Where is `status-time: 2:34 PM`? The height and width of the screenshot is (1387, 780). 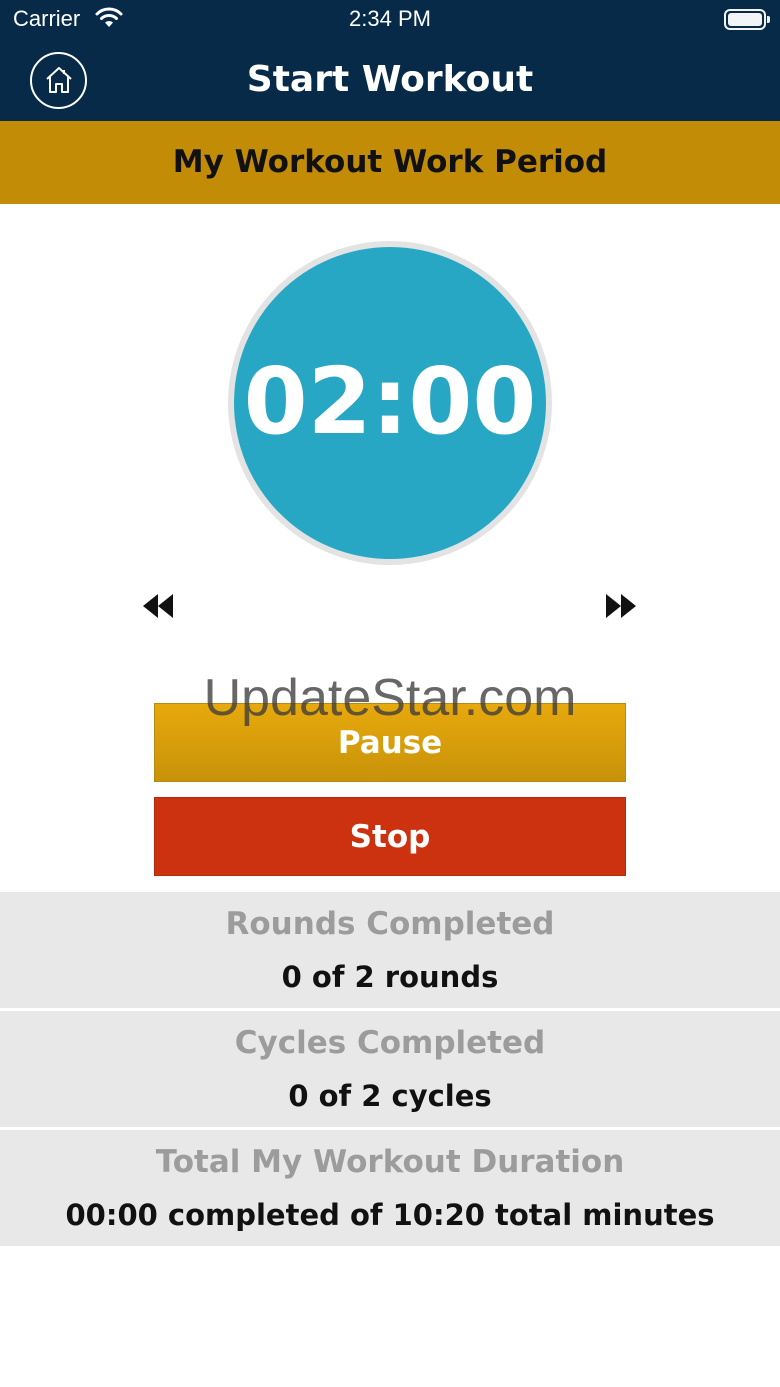 status-time: 2:34 PM is located at coordinates (390, 18).